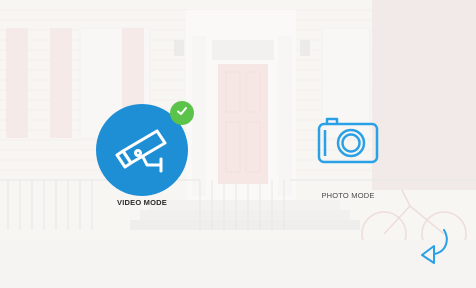 Image resolution: width=476 pixels, height=288 pixels. I want to click on photo-camera-icon, so click(348, 141).